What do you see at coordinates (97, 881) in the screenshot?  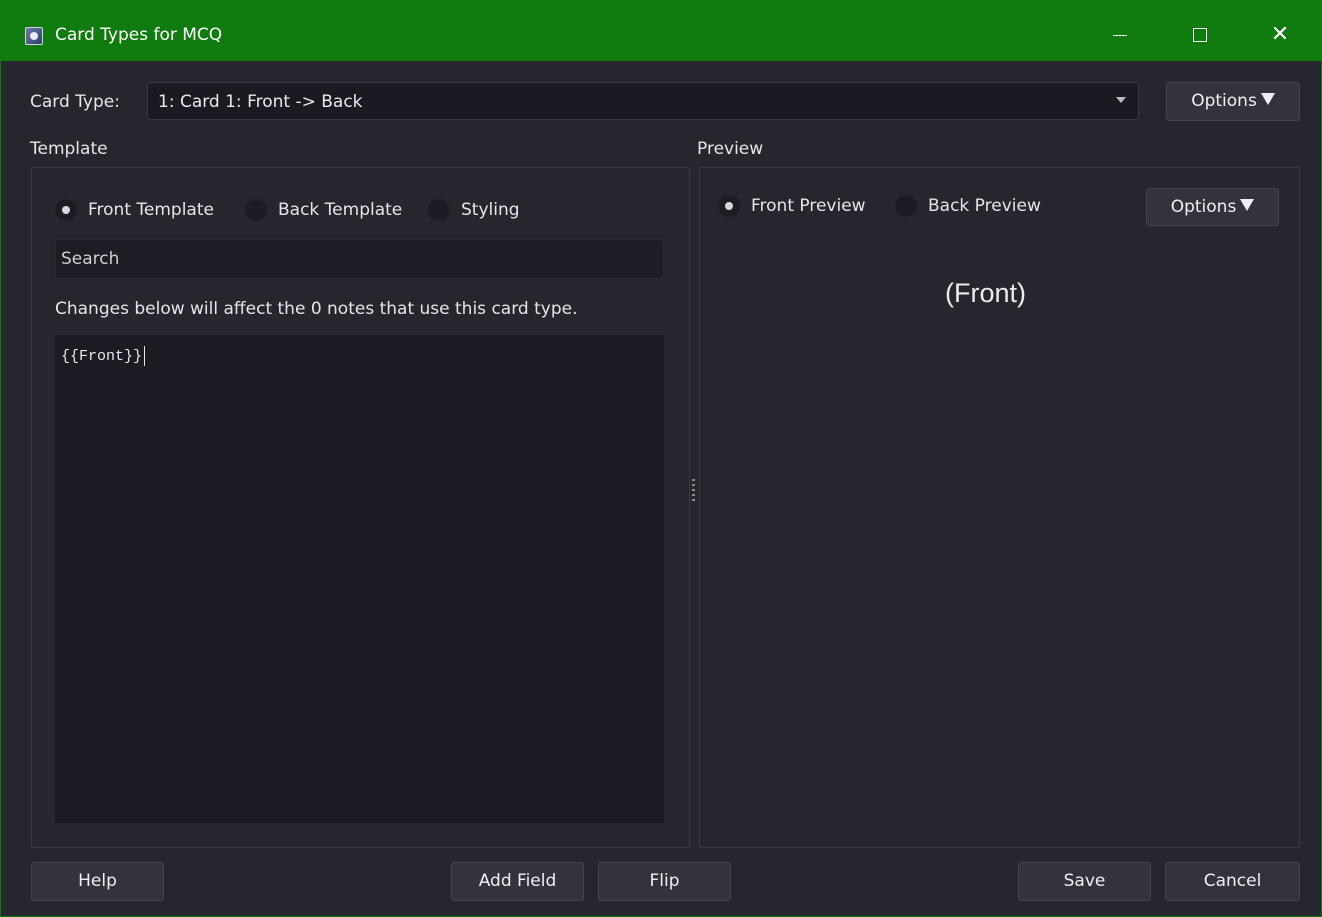 I see `help-button: Help` at bounding box center [97, 881].